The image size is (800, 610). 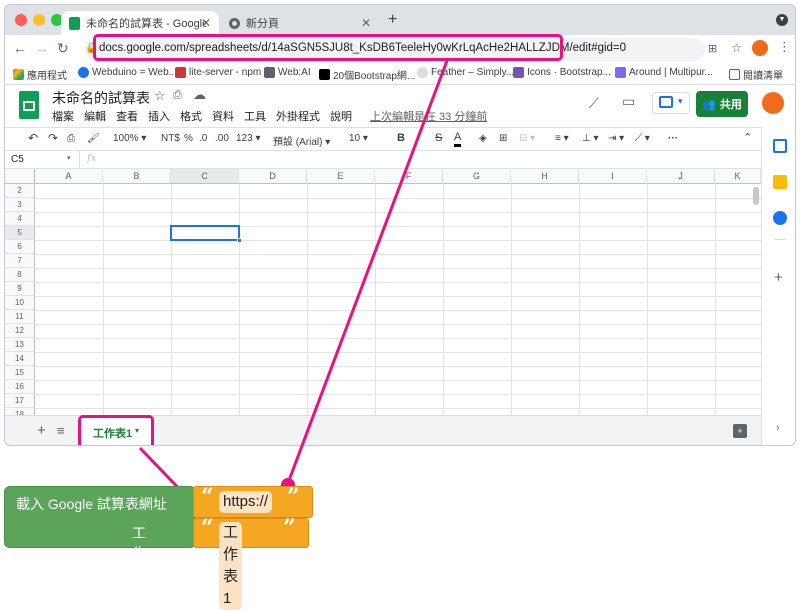 I want to click on text-color-button: A, so click(x=458, y=139).